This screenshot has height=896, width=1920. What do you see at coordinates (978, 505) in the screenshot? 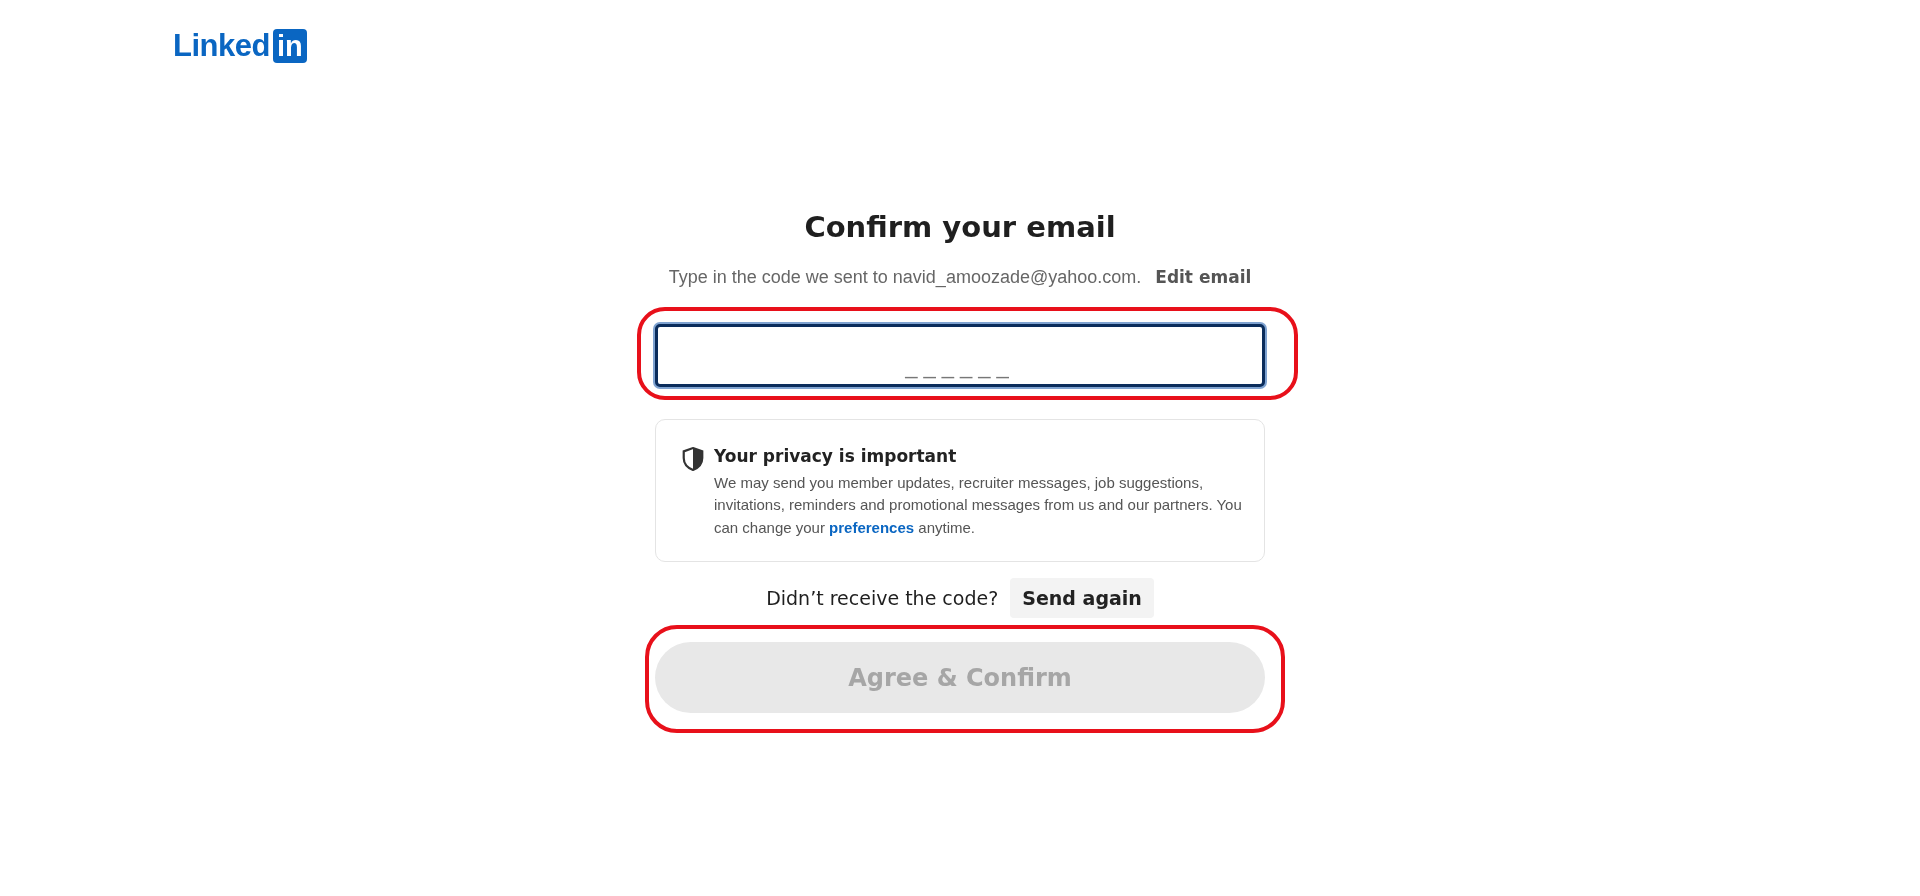
I see `privacy-text: We may send you member updates, recruiter messages, job suggestions, invitations, reminders and promotional messages from us and our partners. You can change your preferences anytime.` at bounding box center [978, 505].